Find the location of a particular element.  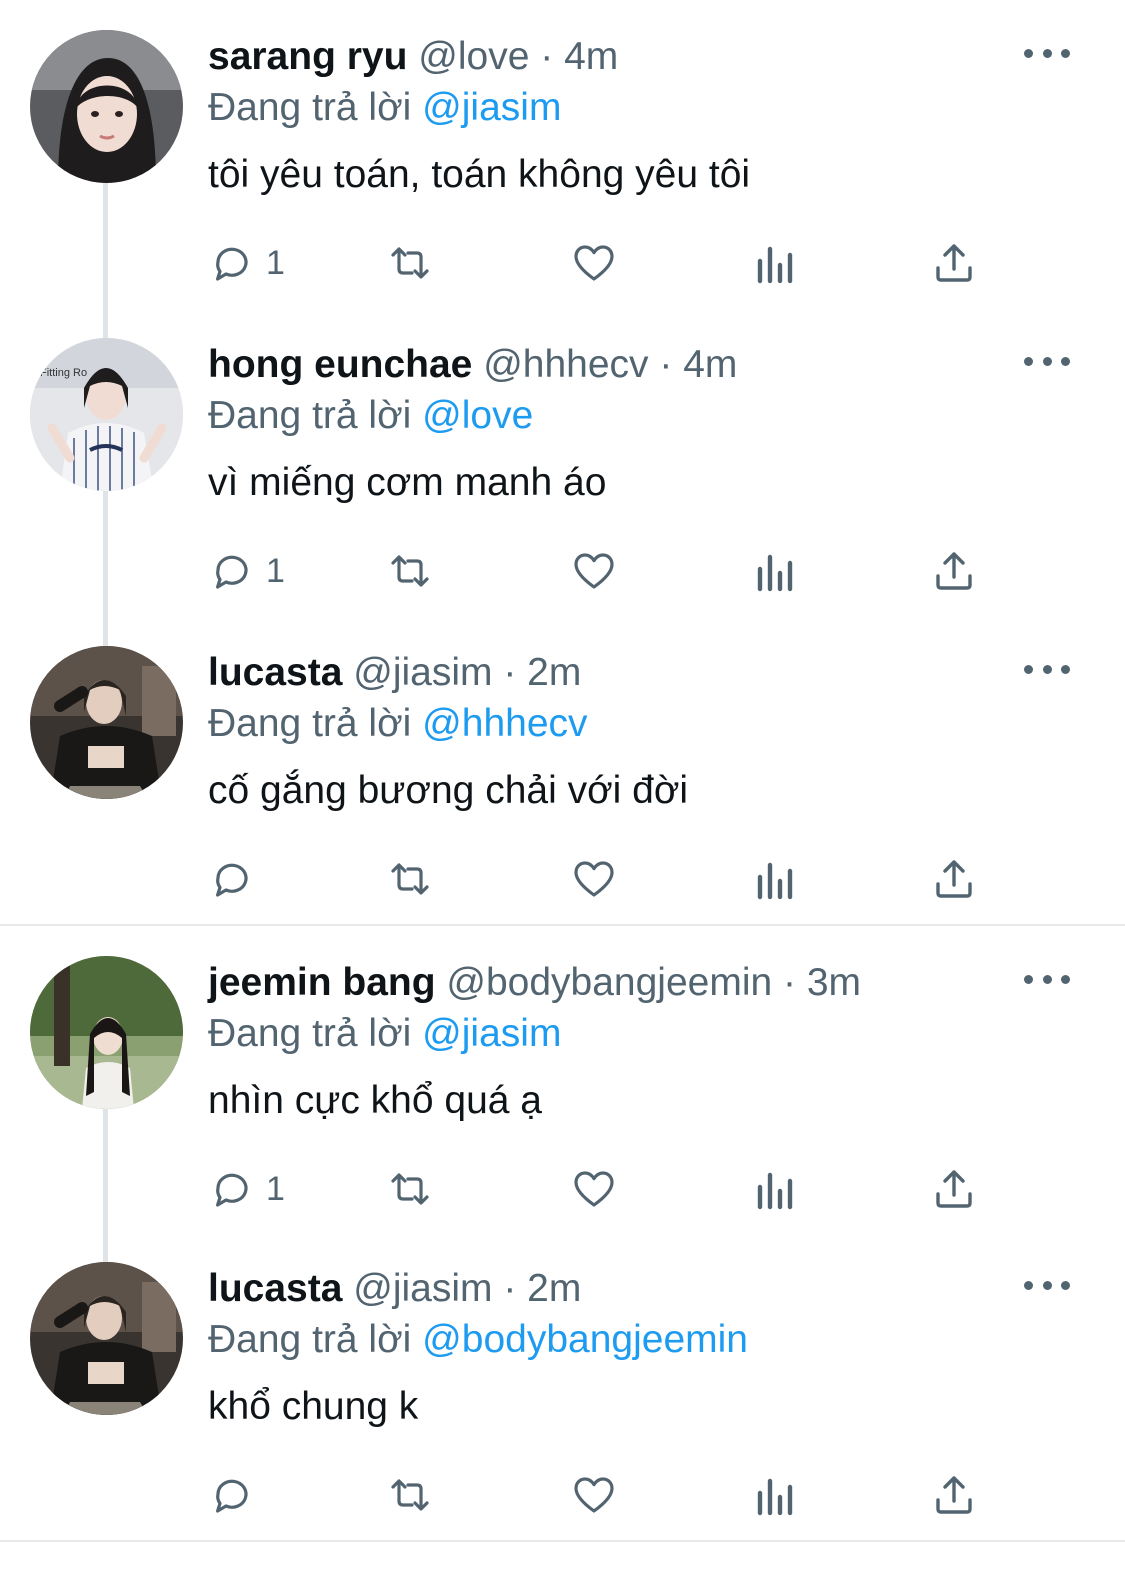

post-text: tôi yêu toán, toán không yêu tôi is located at coordinates (479, 174).